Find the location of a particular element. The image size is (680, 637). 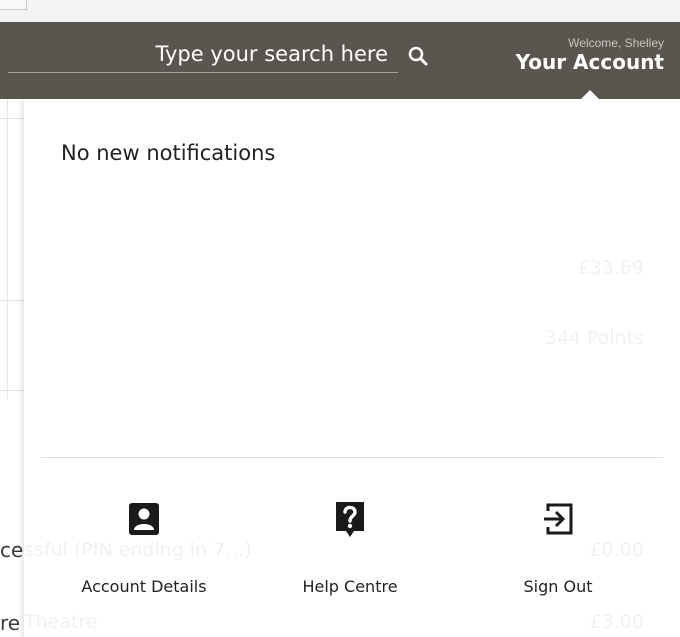

dropdown-divider is located at coordinates (352, 457).